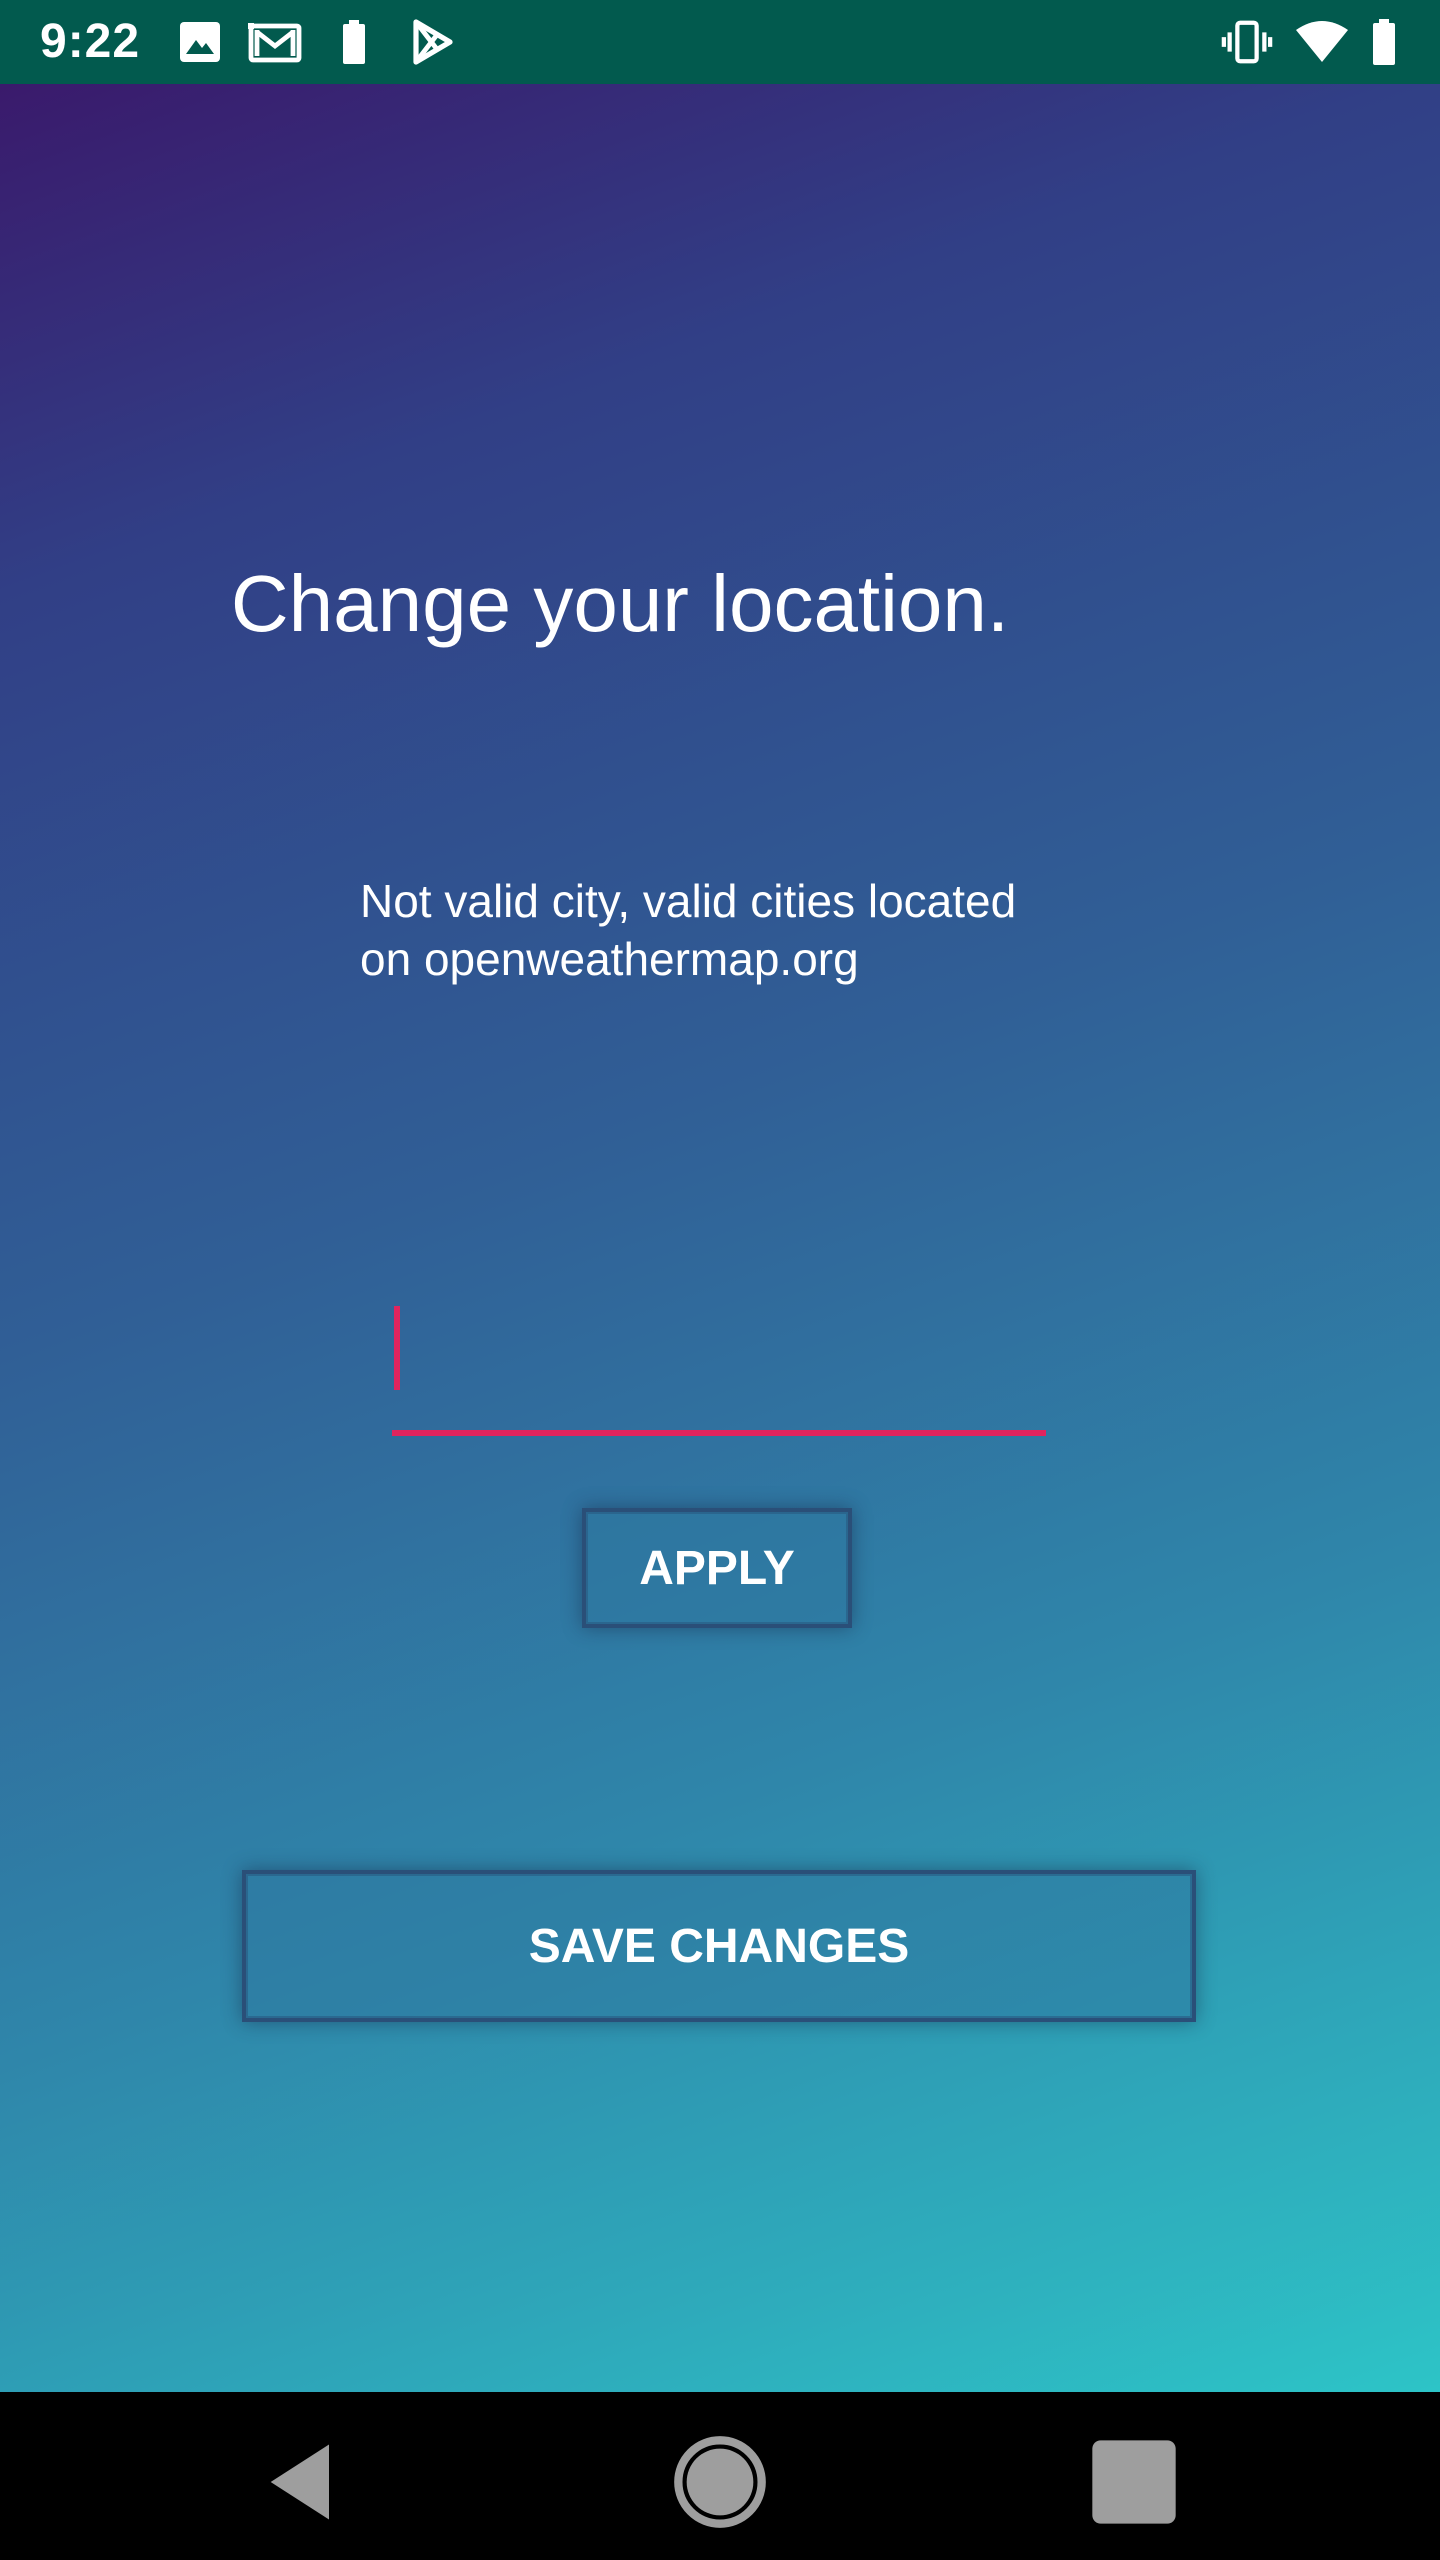 This screenshot has height=2560, width=1440. What do you see at coordinates (90, 41) in the screenshot?
I see `status-time: 9:22` at bounding box center [90, 41].